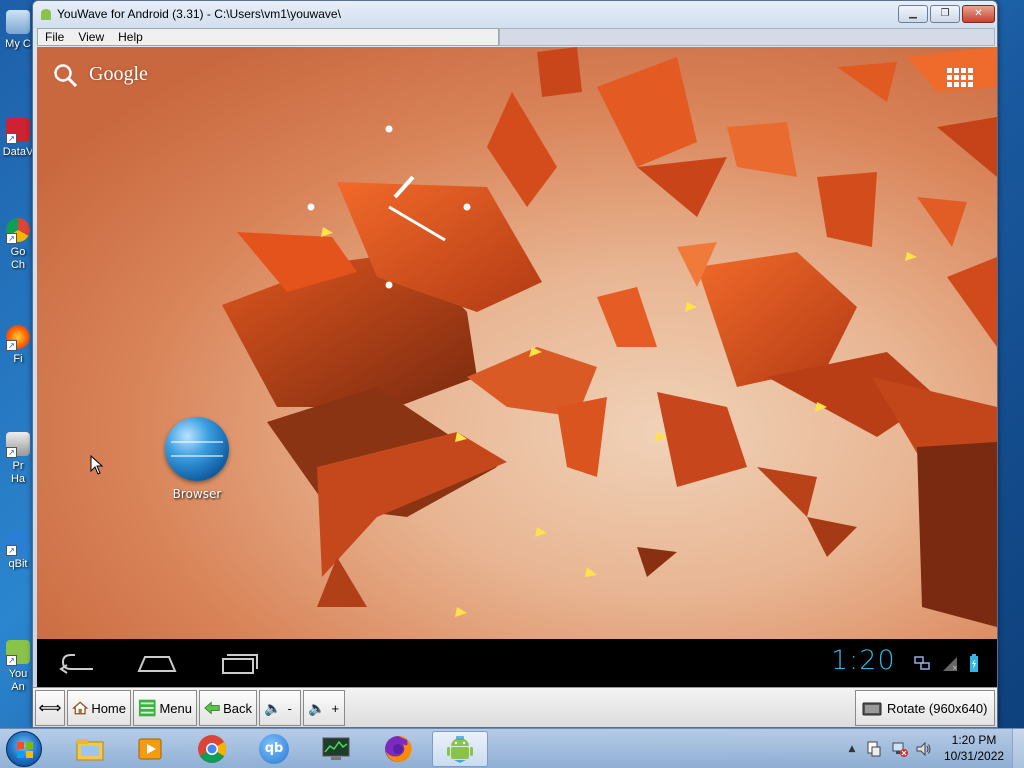 This screenshot has height=768, width=1024. What do you see at coordinates (18, 653) in the screenshot?
I see `youwave-icon: ↗` at bounding box center [18, 653].